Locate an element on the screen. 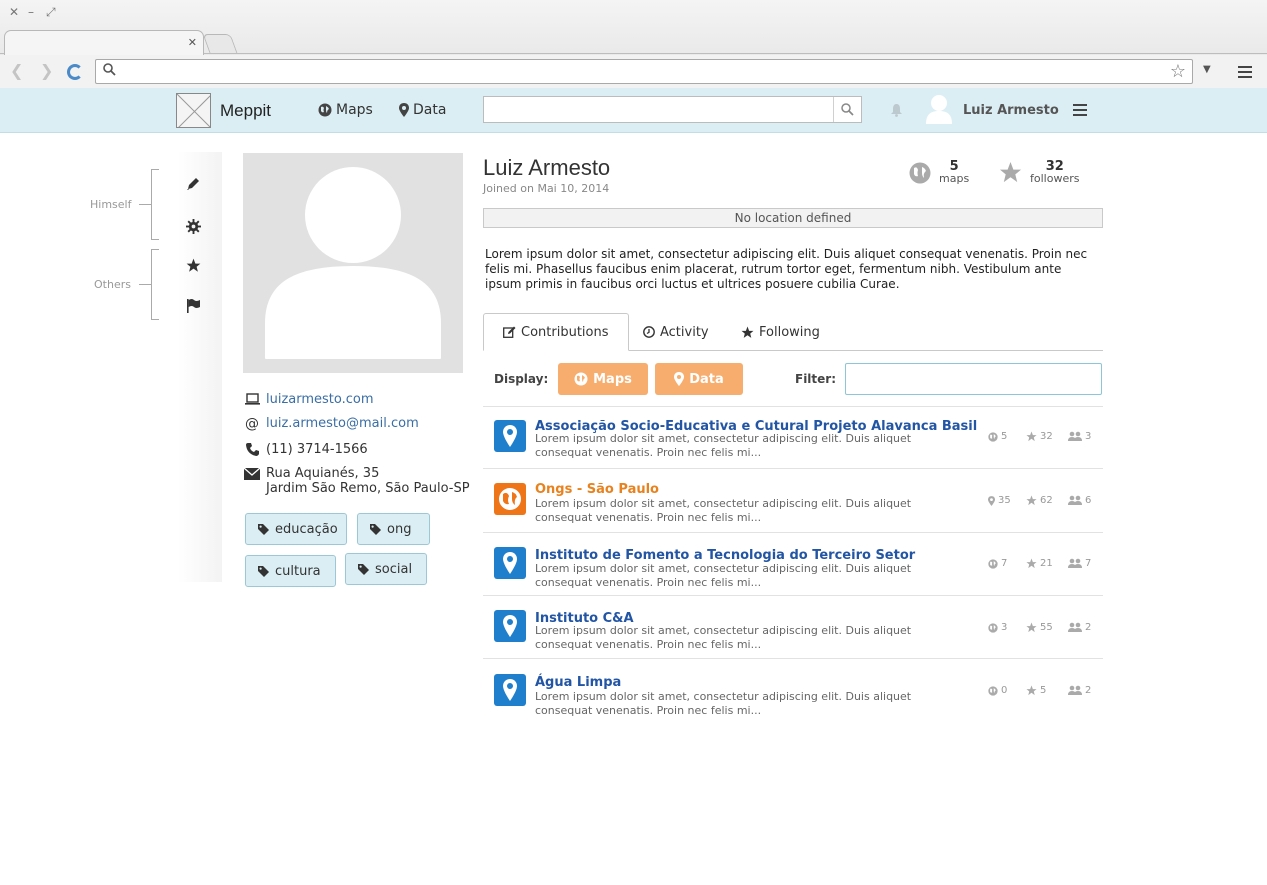  edit-icon is located at coordinates (509, 332).